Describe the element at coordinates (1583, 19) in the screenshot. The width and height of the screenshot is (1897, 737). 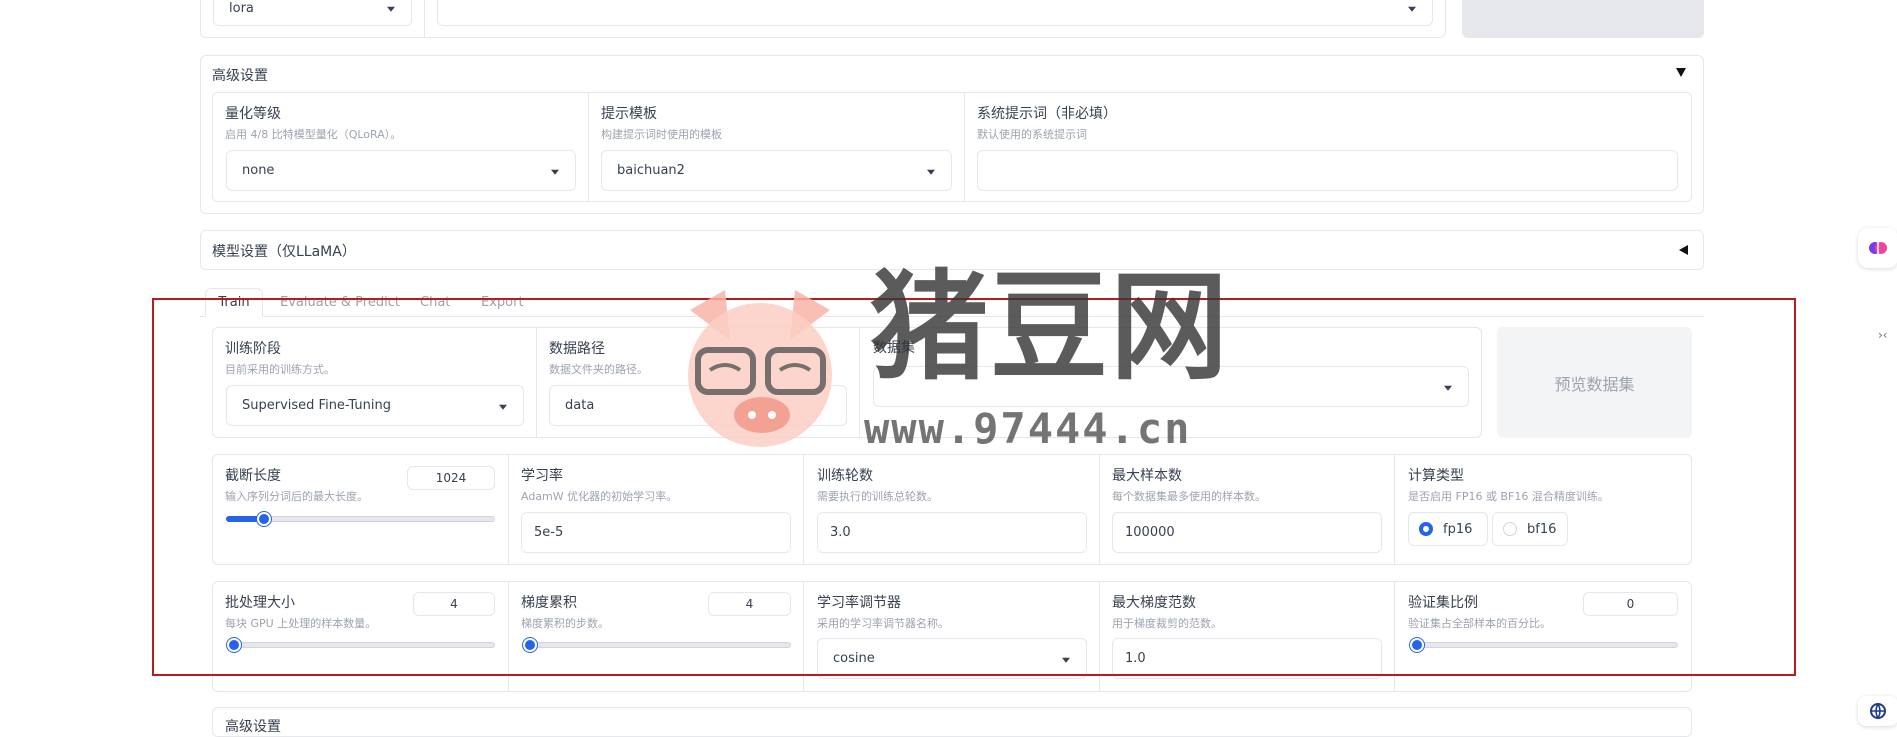
I see `refresh-button` at that location.